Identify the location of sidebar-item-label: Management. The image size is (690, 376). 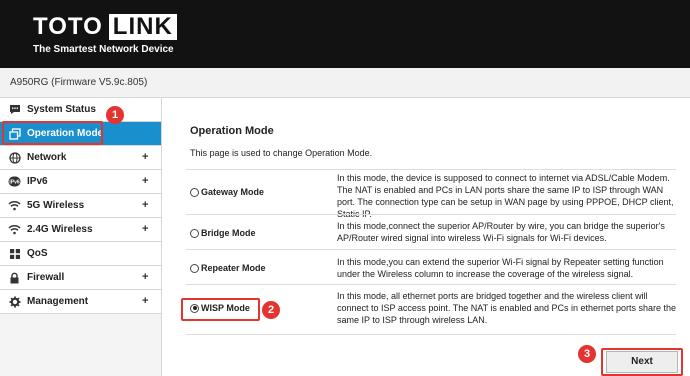
(58, 301).